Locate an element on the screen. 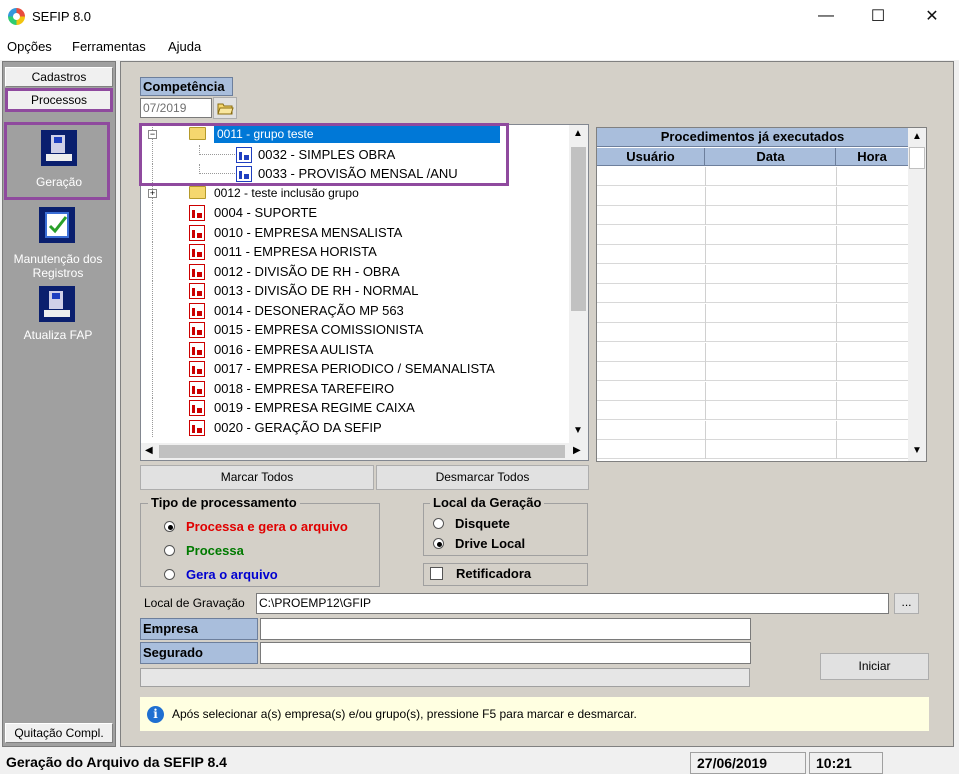 The height and width of the screenshot is (774, 959). tree-item-label: 0017 - EMPRESA PERIODICO / SEMANALISTA is located at coordinates (354, 368).